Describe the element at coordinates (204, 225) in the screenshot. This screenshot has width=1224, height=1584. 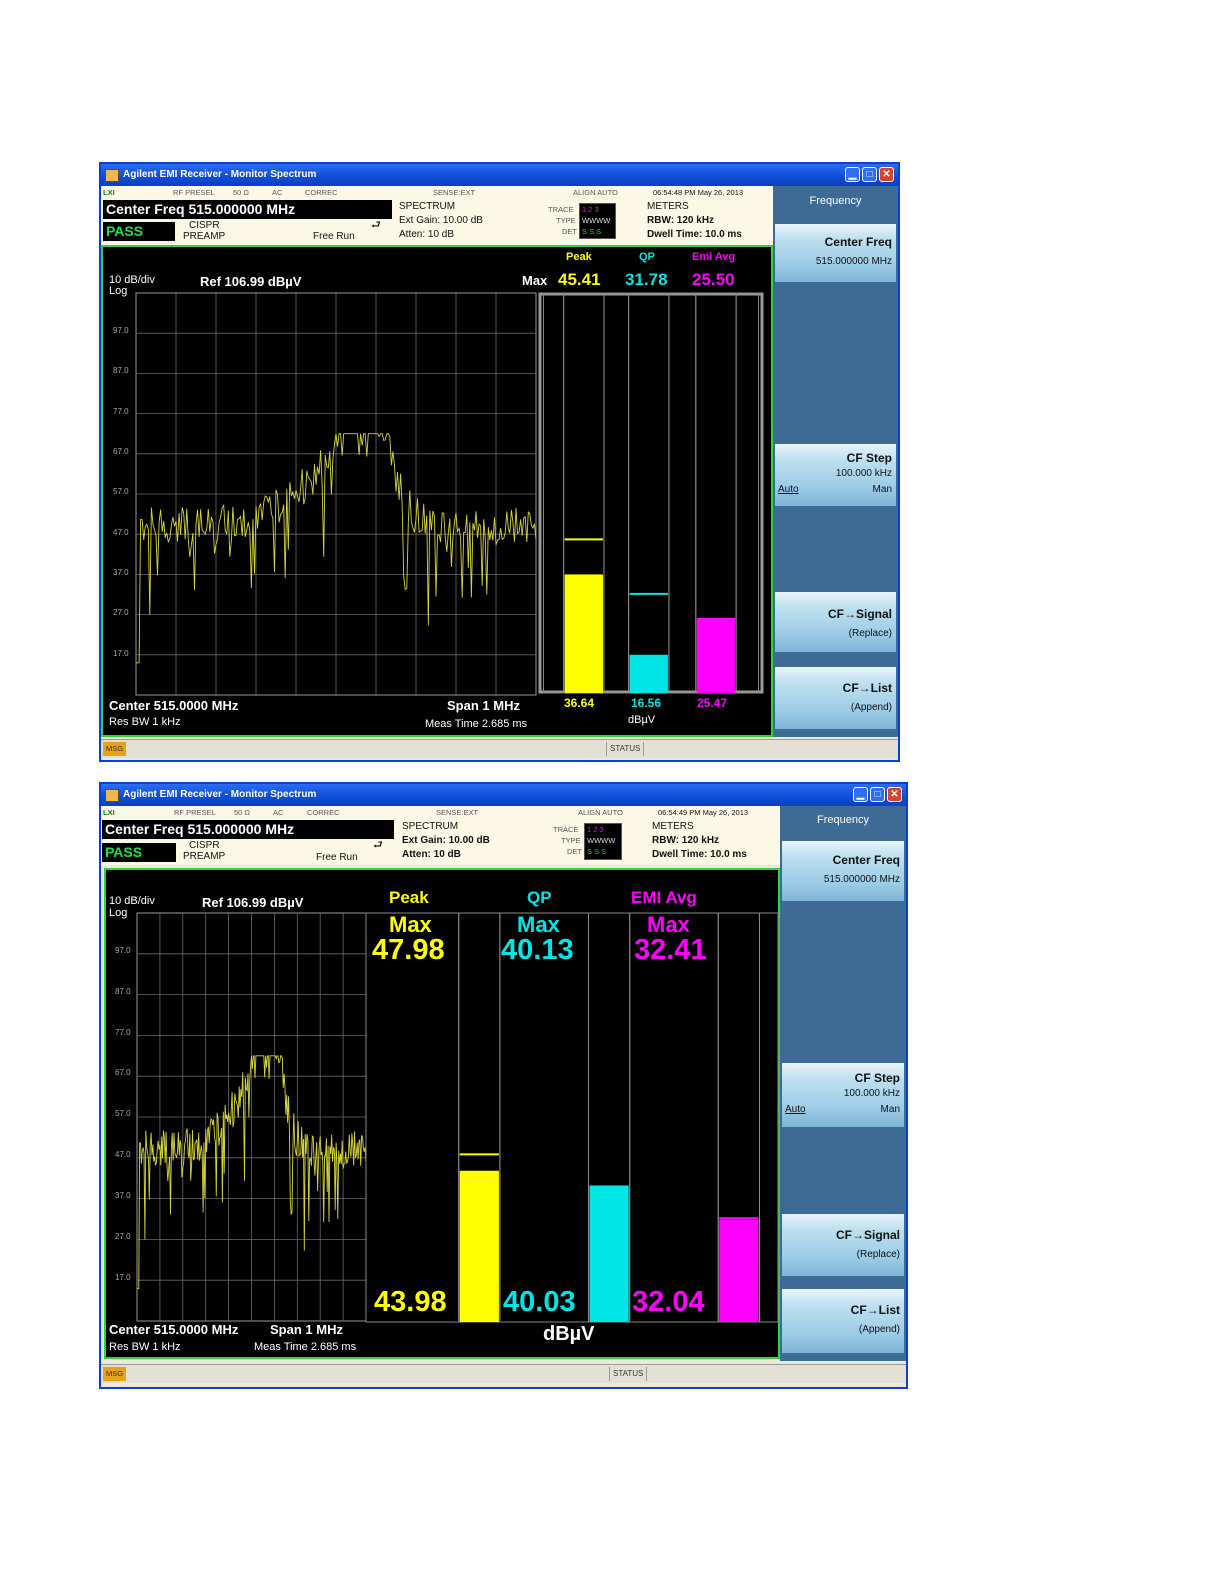
I see `cispr-label: CISPR` at that location.